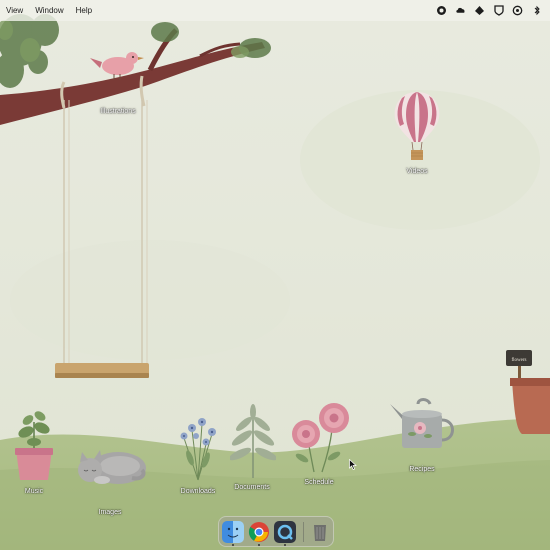 Image resolution: width=550 pixels, height=550 pixels. What do you see at coordinates (117, 111) in the screenshot?
I see `illustrations-label: Illustrations` at bounding box center [117, 111].